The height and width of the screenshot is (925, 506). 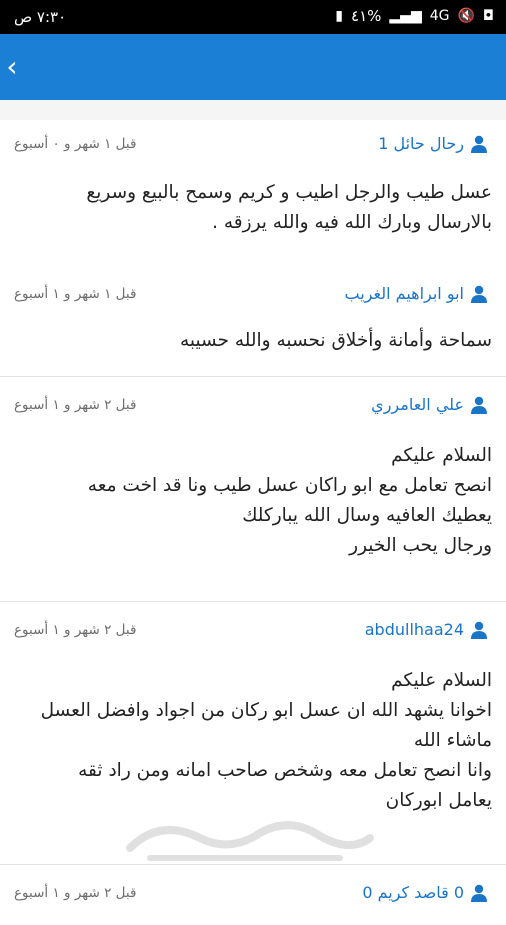 I want to click on comment-header: abdullhaa24 قبل ٢ شهر و ١ أسبوع, so click(x=253, y=633).